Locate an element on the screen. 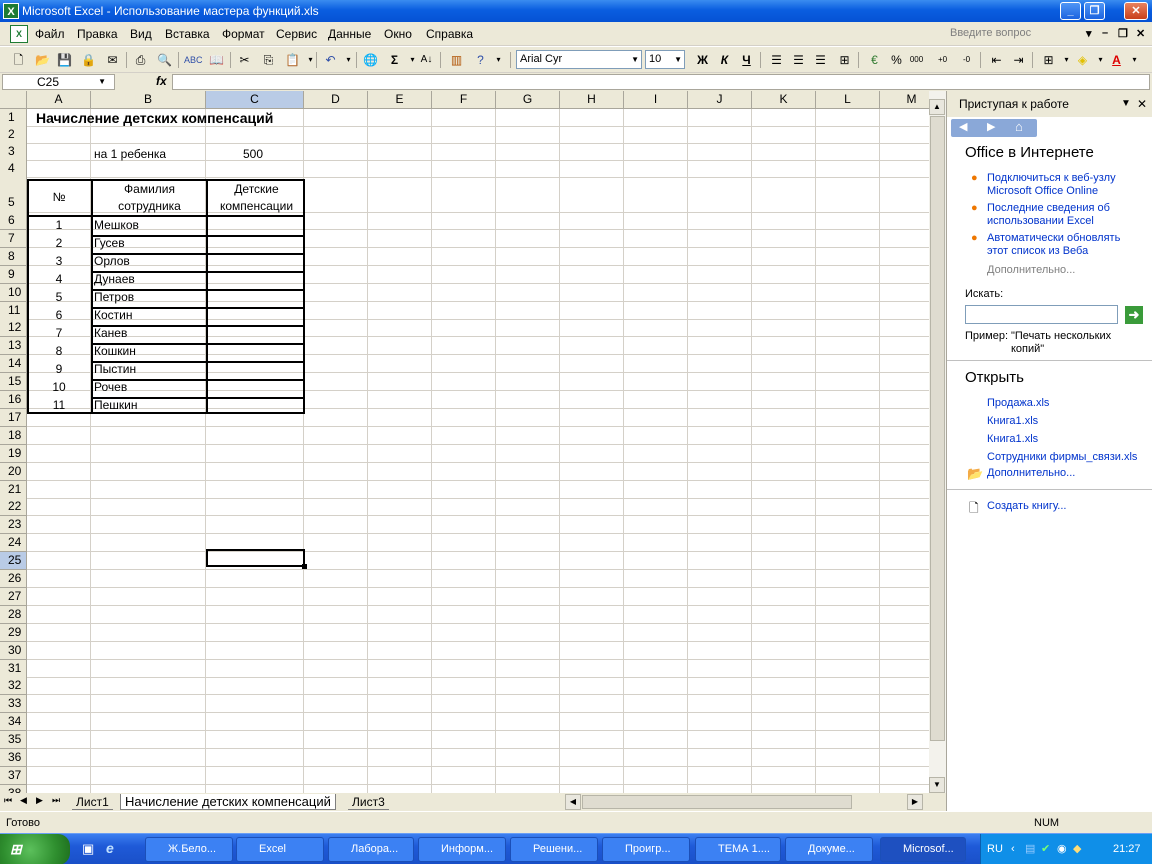  row-header: 9 is located at coordinates (13, 274).